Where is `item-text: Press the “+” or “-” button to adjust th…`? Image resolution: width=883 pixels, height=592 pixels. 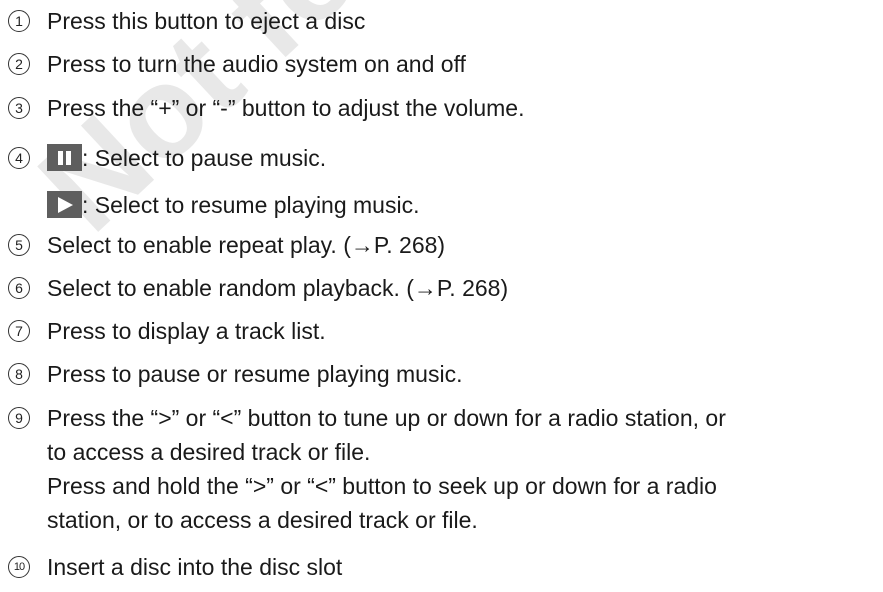 item-text: Press the “+” or “-” button to adjust th… is located at coordinates (286, 108).